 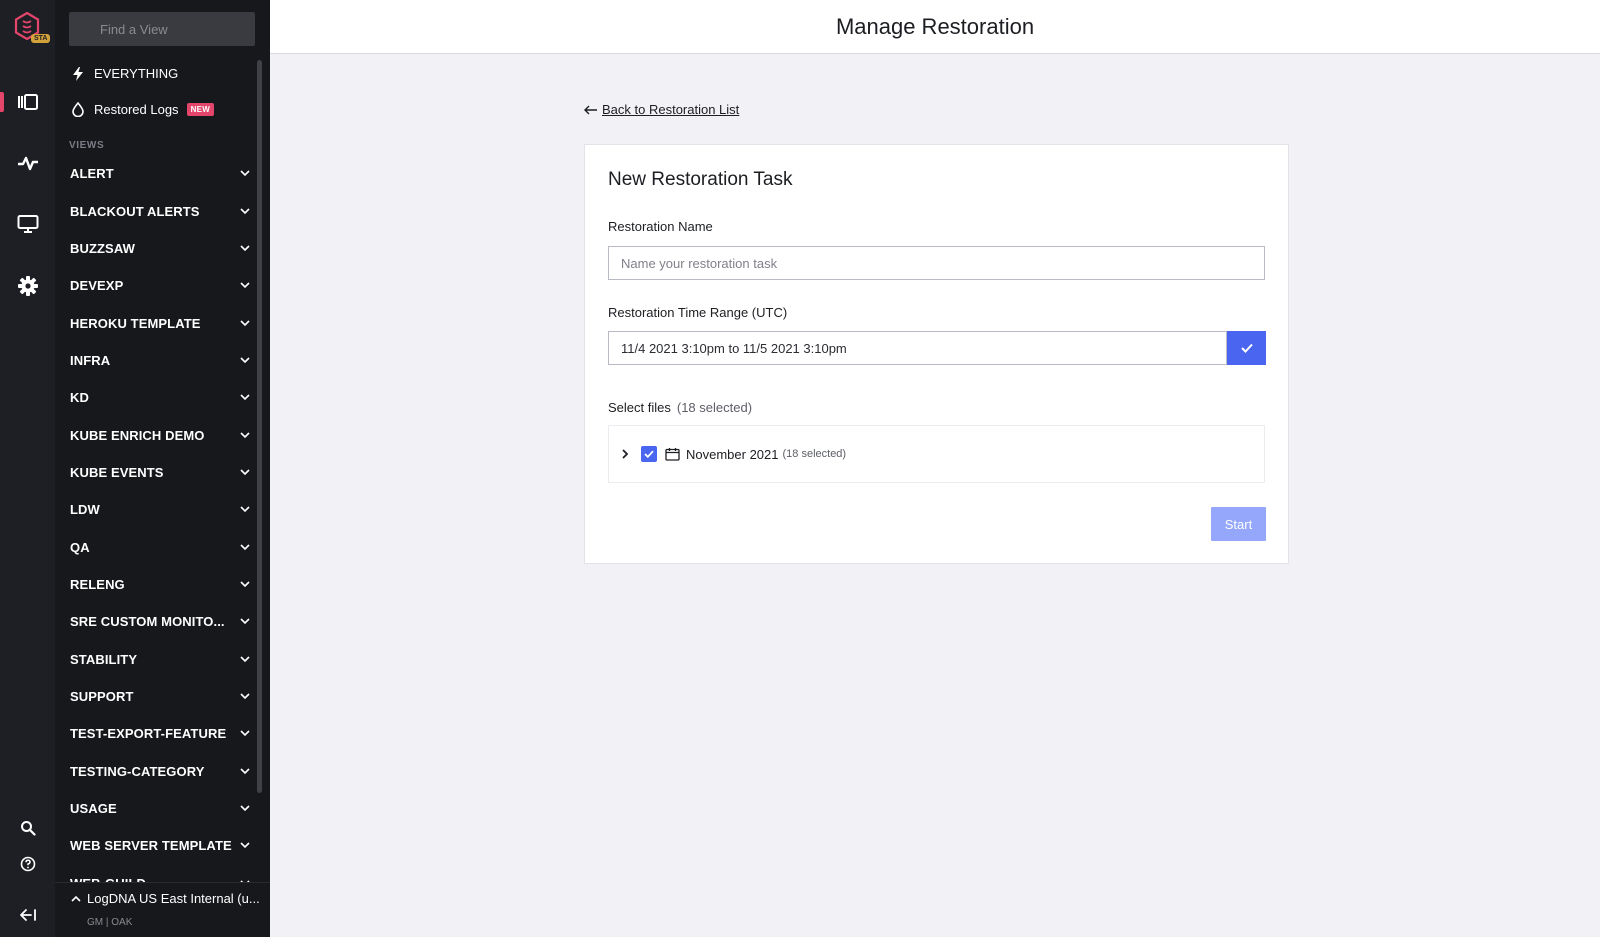 I want to click on rail-search-button, so click(x=27, y=828).